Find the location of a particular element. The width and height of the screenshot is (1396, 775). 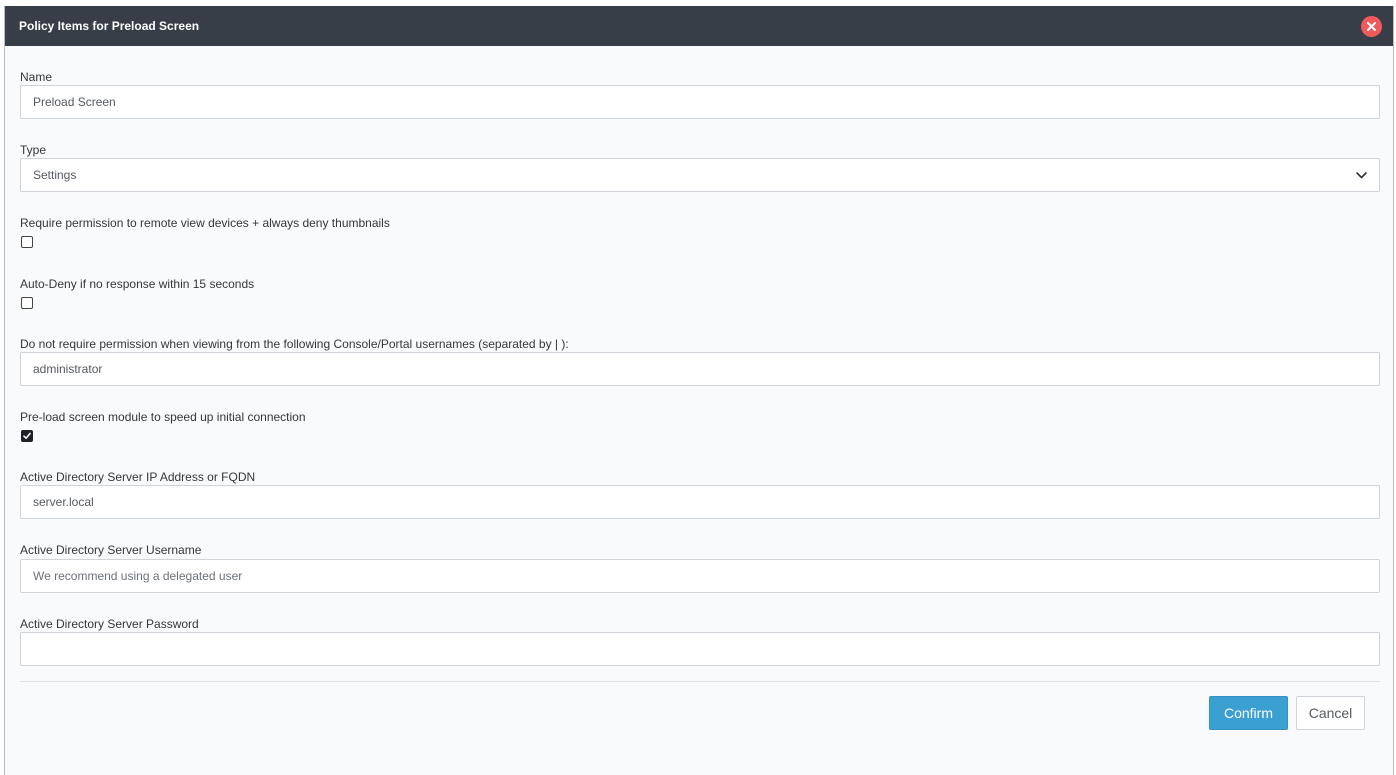

cancel-button: Cancel is located at coordinates (1330, 713).